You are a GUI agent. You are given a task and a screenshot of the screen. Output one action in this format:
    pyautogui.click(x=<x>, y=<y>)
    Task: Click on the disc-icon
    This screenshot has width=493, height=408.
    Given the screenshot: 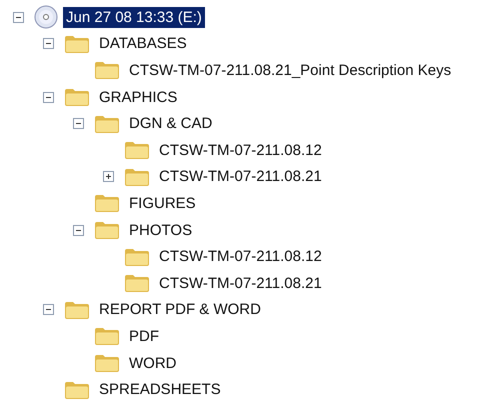 What is the action you would take?
    pyautogui.click(x=46, y=17)
    